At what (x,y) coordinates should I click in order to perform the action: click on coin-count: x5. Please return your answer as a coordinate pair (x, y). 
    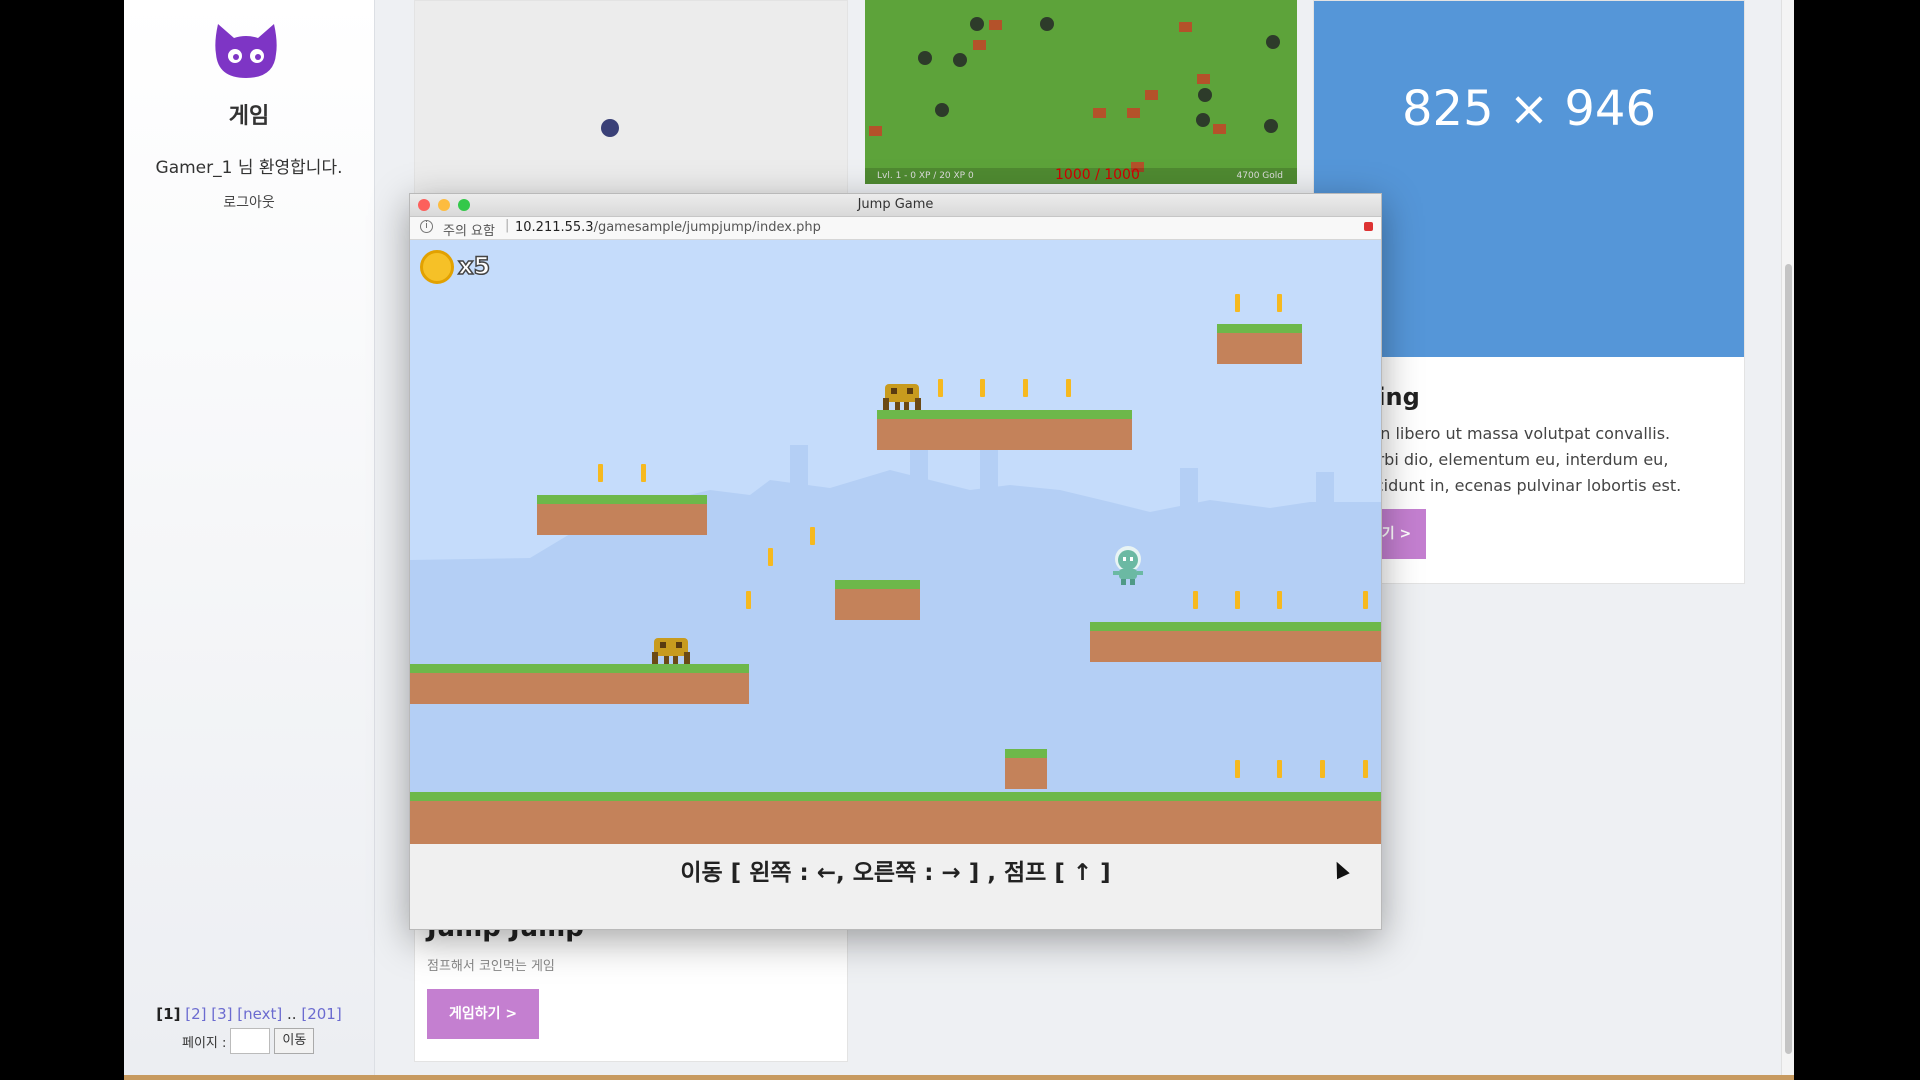
    Looking at the image, I should click on (474, 266).